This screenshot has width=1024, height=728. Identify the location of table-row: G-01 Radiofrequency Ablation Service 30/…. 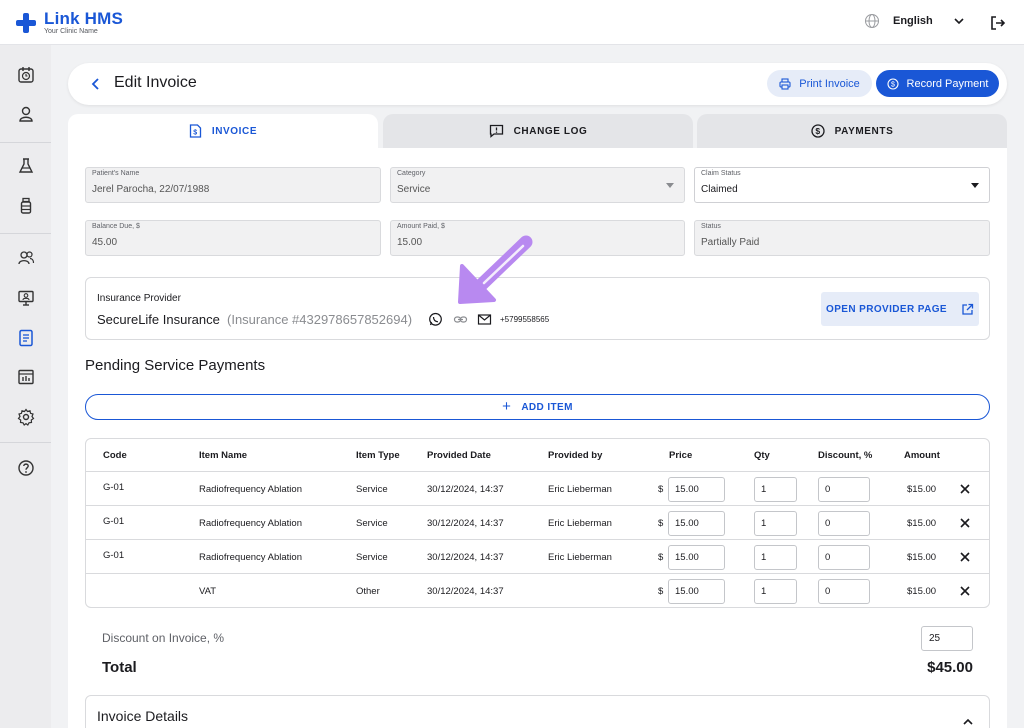
(537, 489).